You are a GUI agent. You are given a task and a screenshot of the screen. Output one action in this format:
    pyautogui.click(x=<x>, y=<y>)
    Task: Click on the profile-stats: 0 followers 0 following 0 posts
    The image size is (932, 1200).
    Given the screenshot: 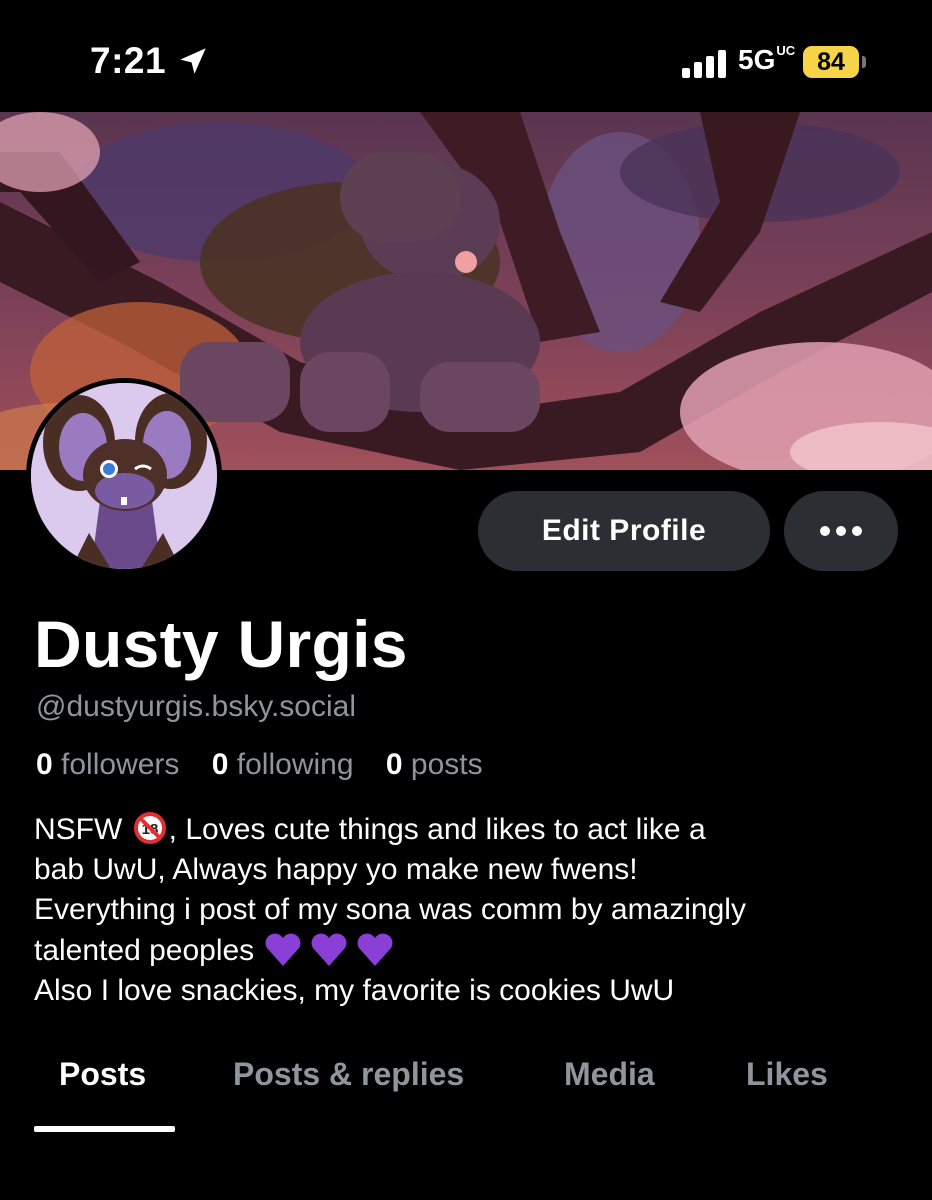 What is the action you would take?
    pyautogui.click(x=271, y=765)
    